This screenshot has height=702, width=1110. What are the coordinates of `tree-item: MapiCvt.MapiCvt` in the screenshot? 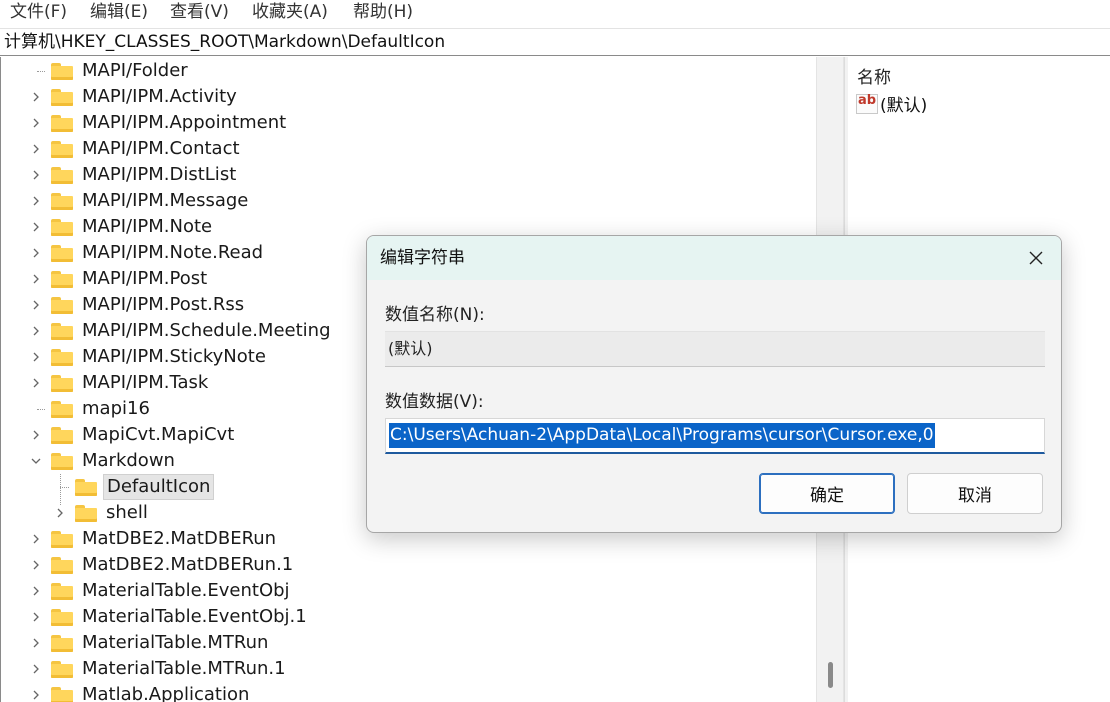 It's located at (133, 435).